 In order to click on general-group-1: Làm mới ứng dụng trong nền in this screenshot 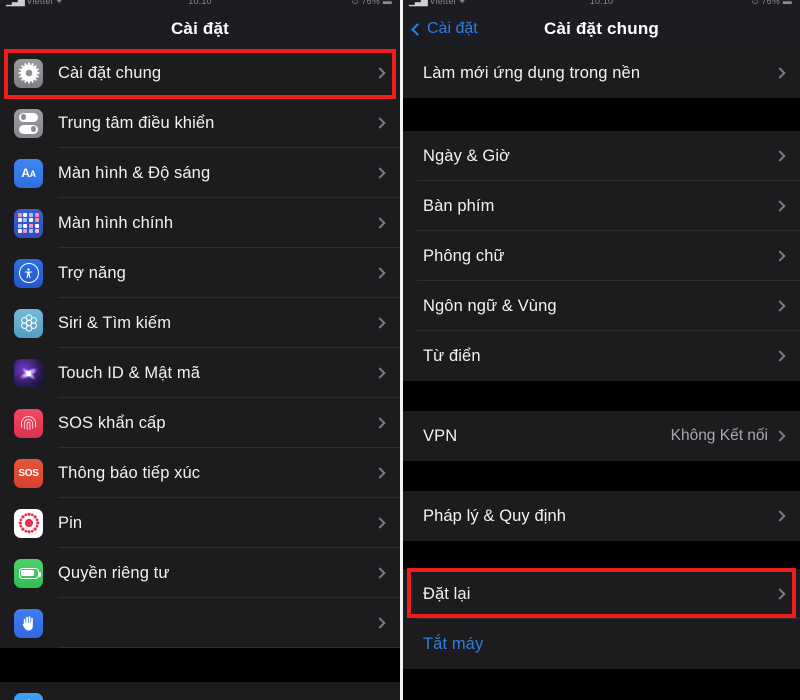, I will do `click(601, 73)`.